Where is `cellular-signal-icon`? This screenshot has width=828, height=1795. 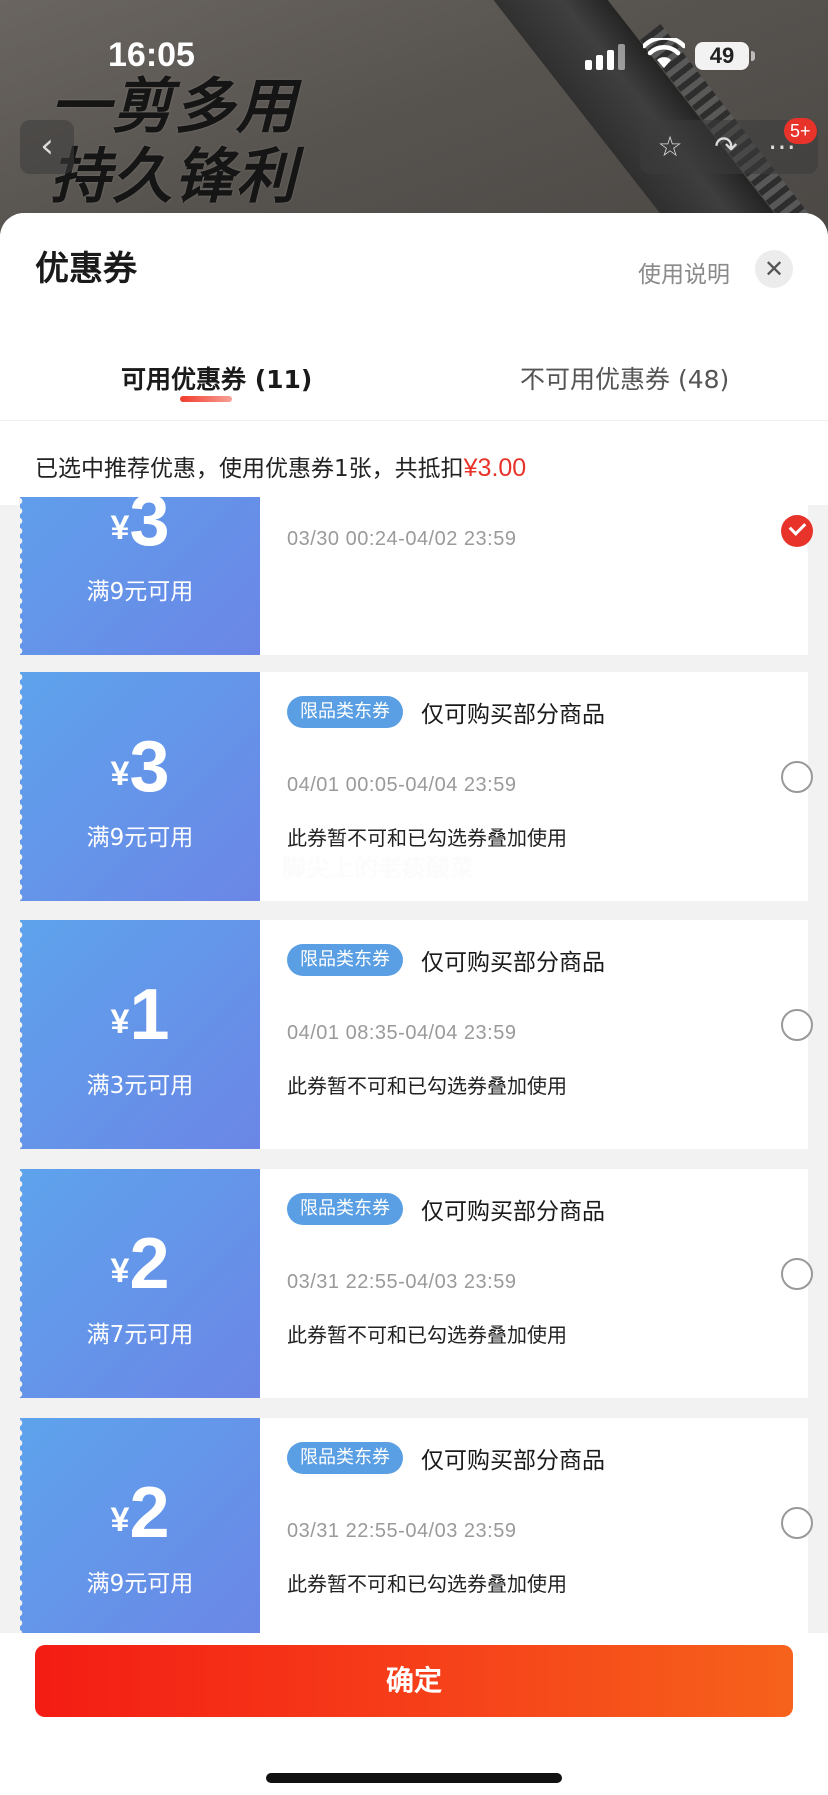 cellular-signal-icon is located at coordinates (607, 57).